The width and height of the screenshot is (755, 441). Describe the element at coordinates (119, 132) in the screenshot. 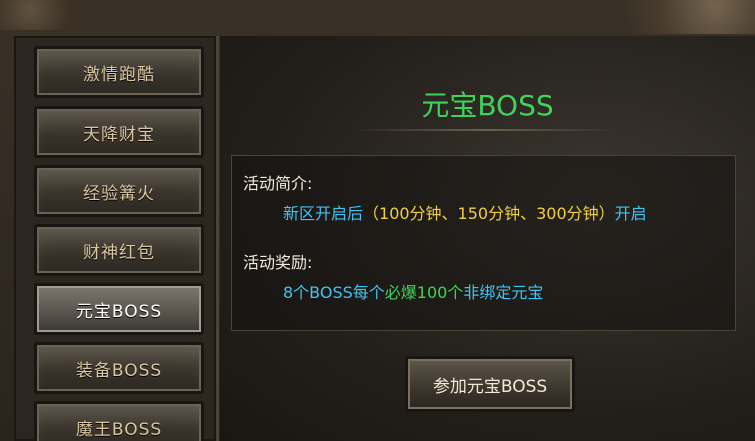

I see `sidebar-item-treasure: 天降财宝` at that location.